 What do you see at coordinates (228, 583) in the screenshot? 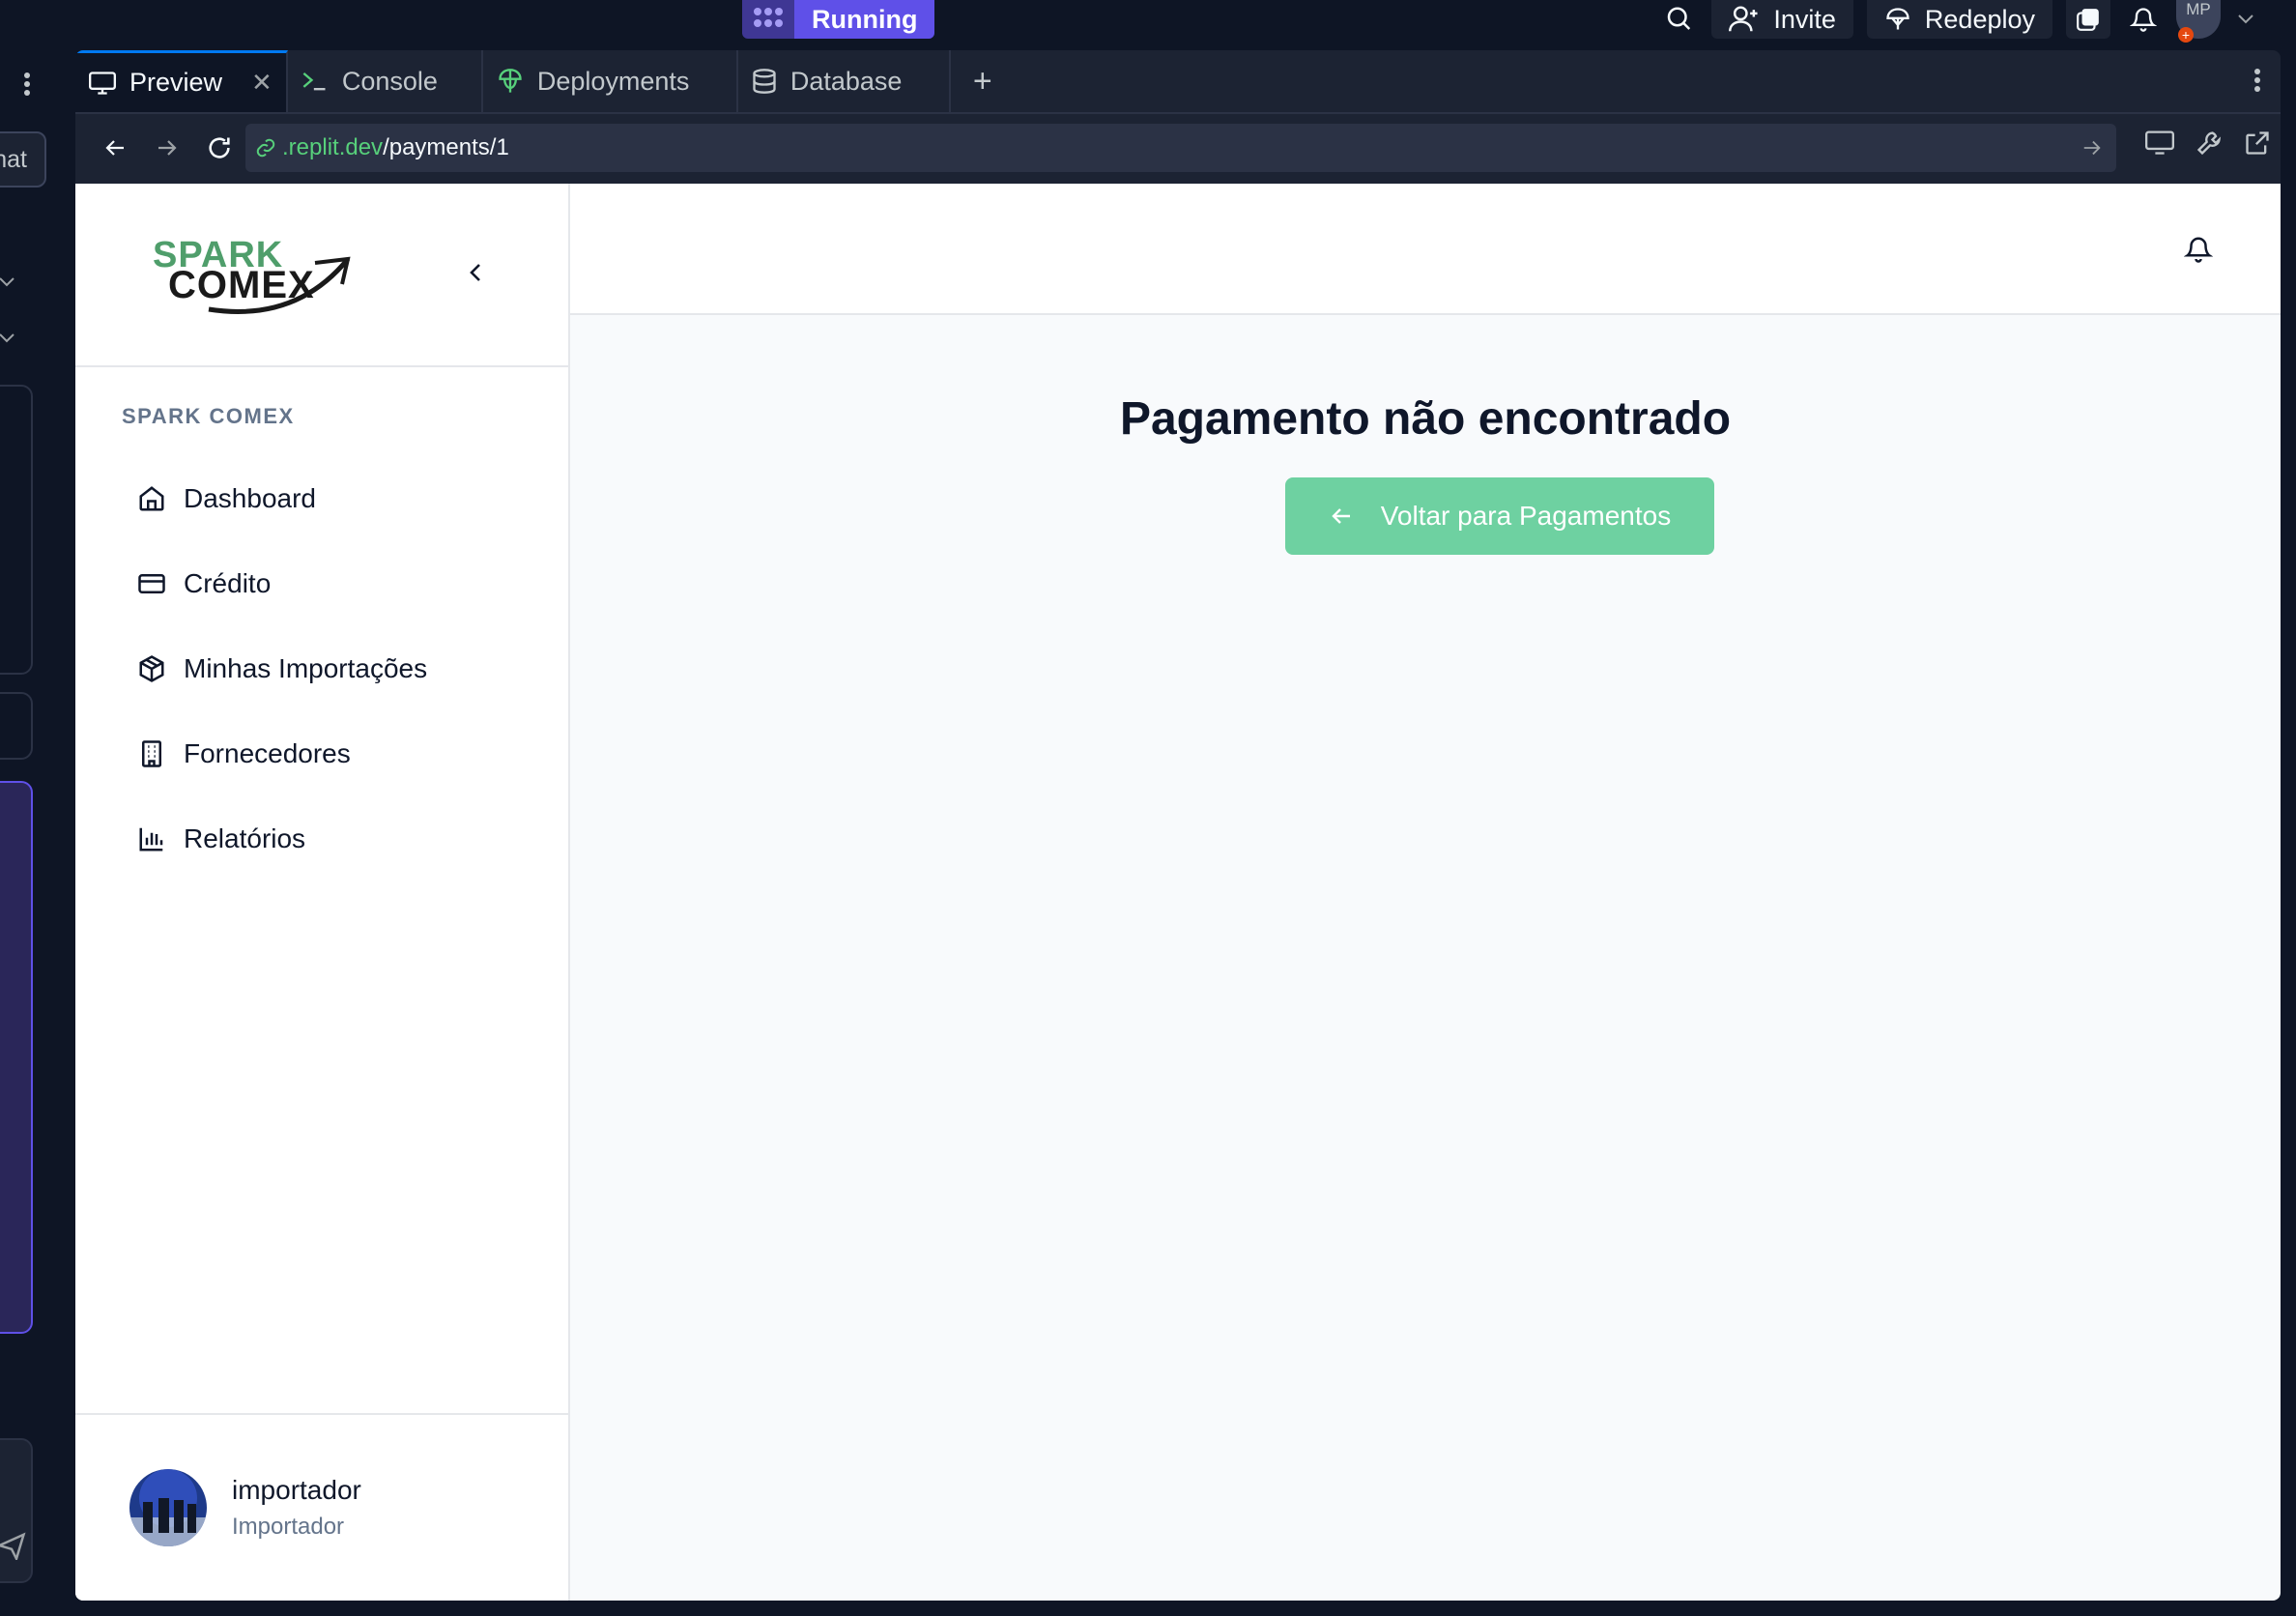
I see `sidebar-item-label: Crédito` at bounding box center [228, 583].